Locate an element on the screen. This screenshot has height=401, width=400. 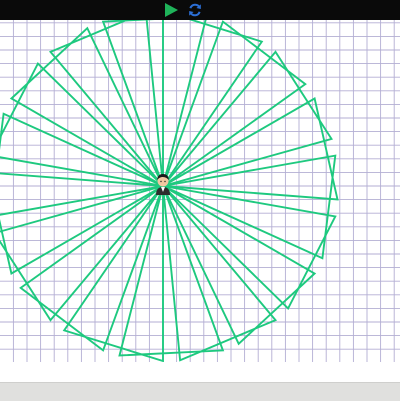
run-button is located at coordinates (171, 10).